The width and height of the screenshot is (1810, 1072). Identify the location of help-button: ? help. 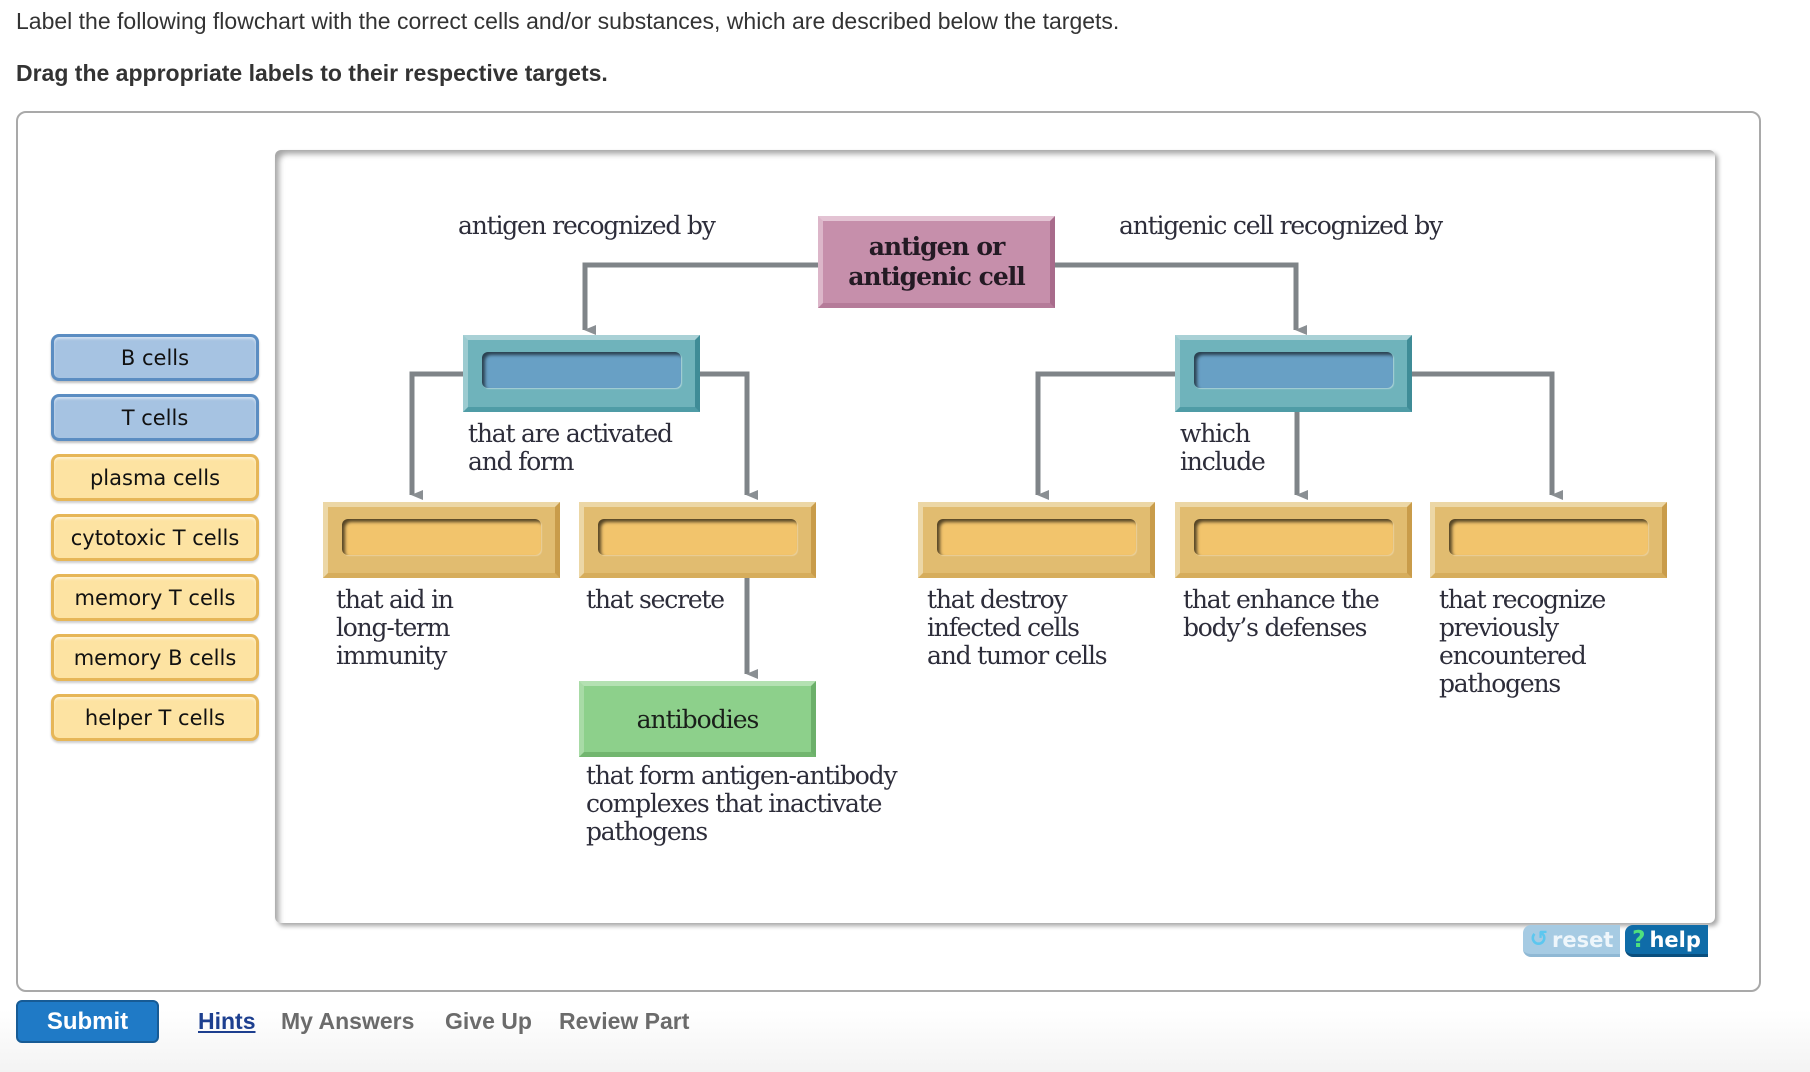
(1666, 941).